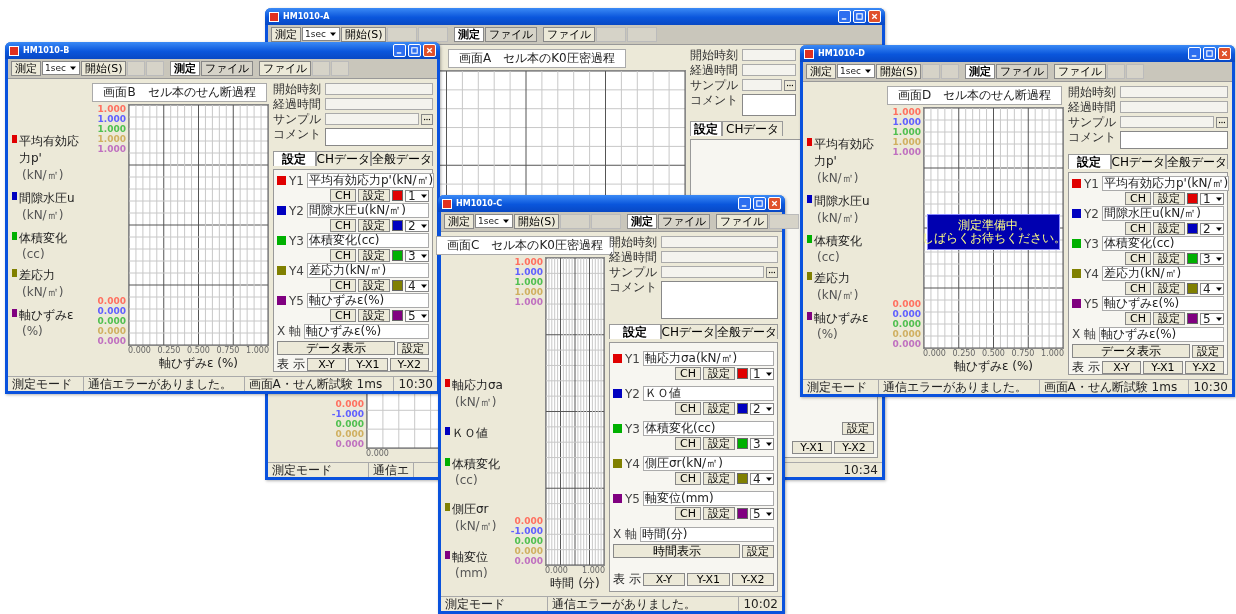 This screenshot has width=1236, height=614. Describe the element at coordinates (367, 240) in the screenshot. I see `channel-name-field: 体積変化(cc)` at that location.